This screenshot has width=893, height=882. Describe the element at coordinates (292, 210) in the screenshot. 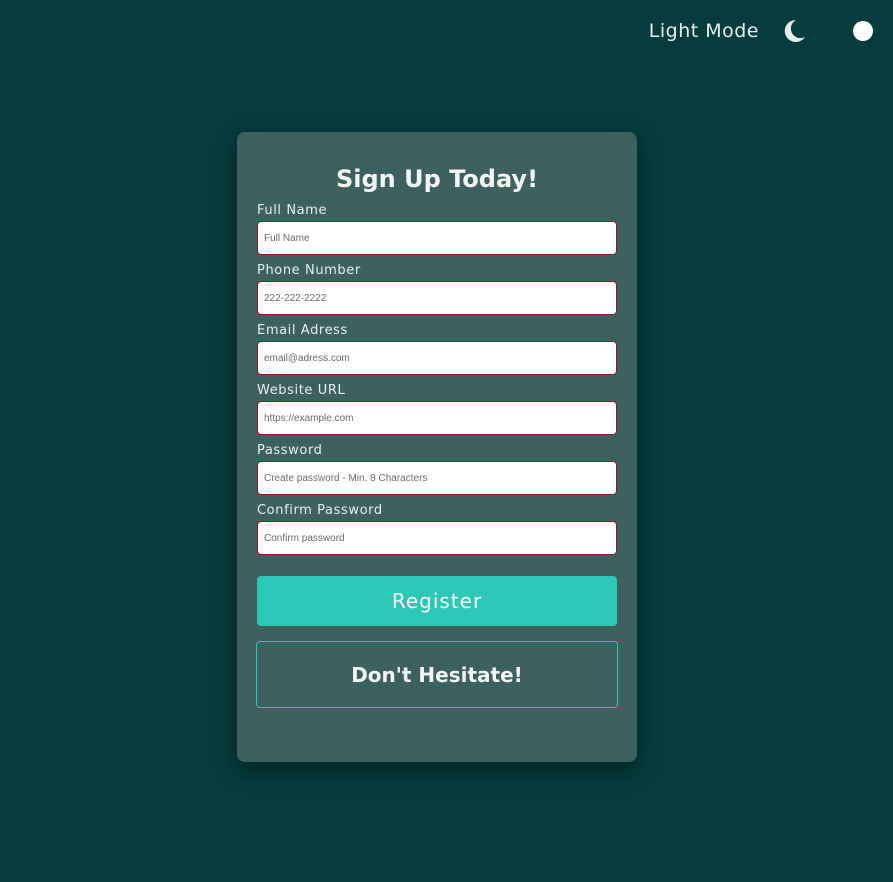

I see `full-name-label: Full Name` at that location.